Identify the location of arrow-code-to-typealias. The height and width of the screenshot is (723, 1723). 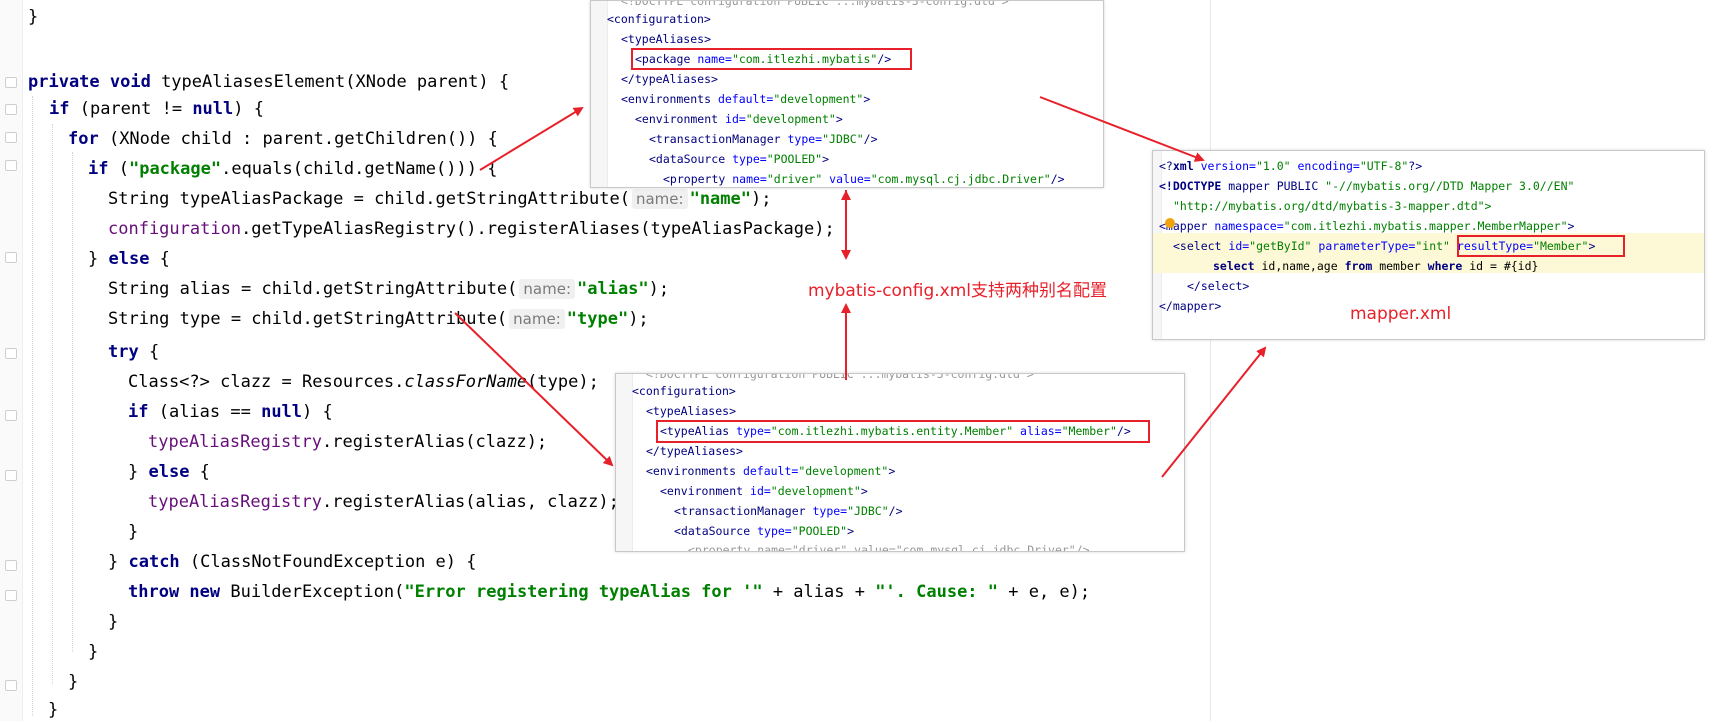
(534, 389).